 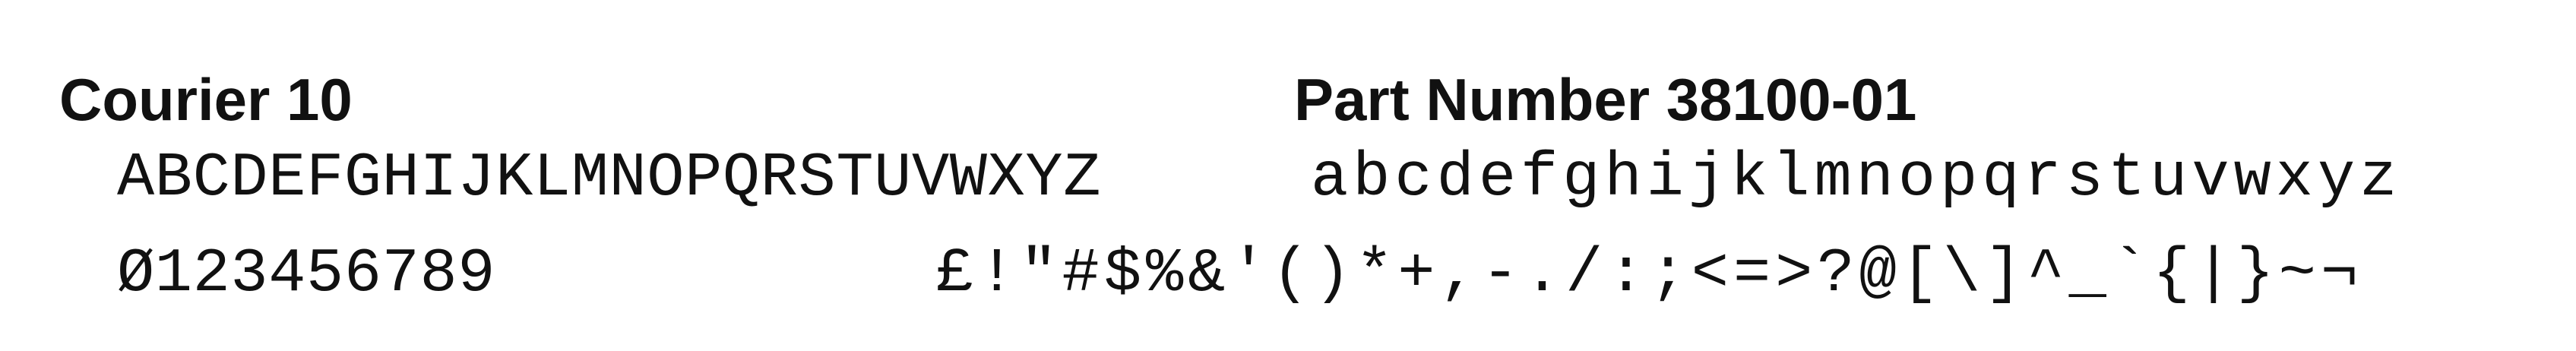 What do you see at coordinates (609, 178) in the screenshot?
I see `uppercase-sample: ABCDEFGHIJKLMNOPQRSTUVWXYZ` at bounding box center [609, 178].